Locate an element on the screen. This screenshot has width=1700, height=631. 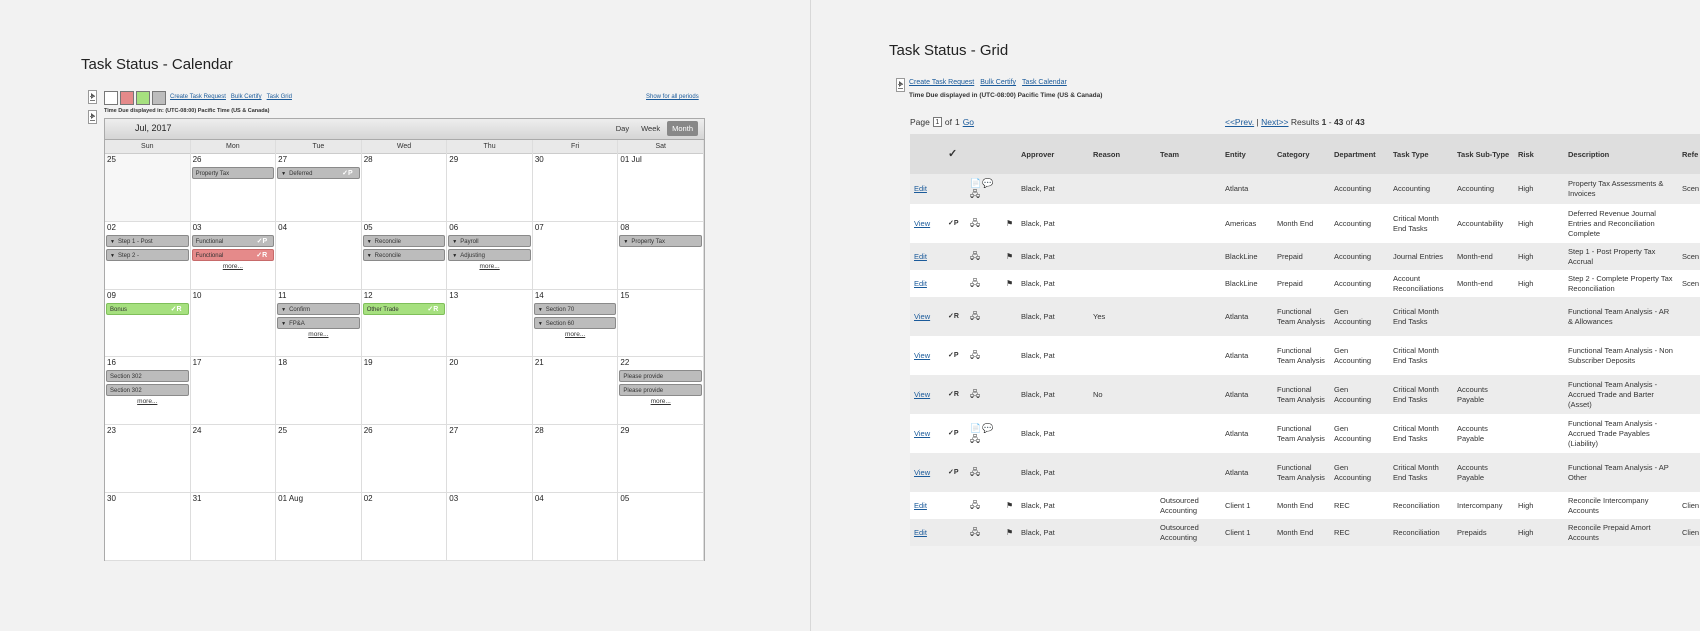
calendar-day-cell: 05ReconcileReconcile is located at coordinates (405, 255).